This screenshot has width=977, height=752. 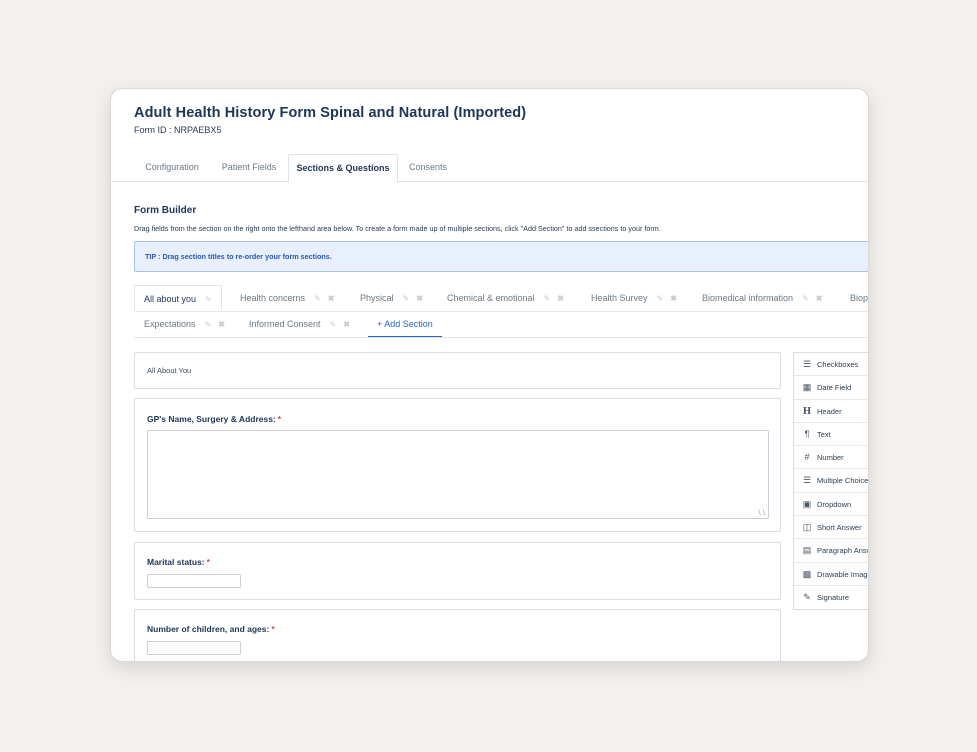 I want to click on palette-item-number: # Number, so click(x=831, y=458).